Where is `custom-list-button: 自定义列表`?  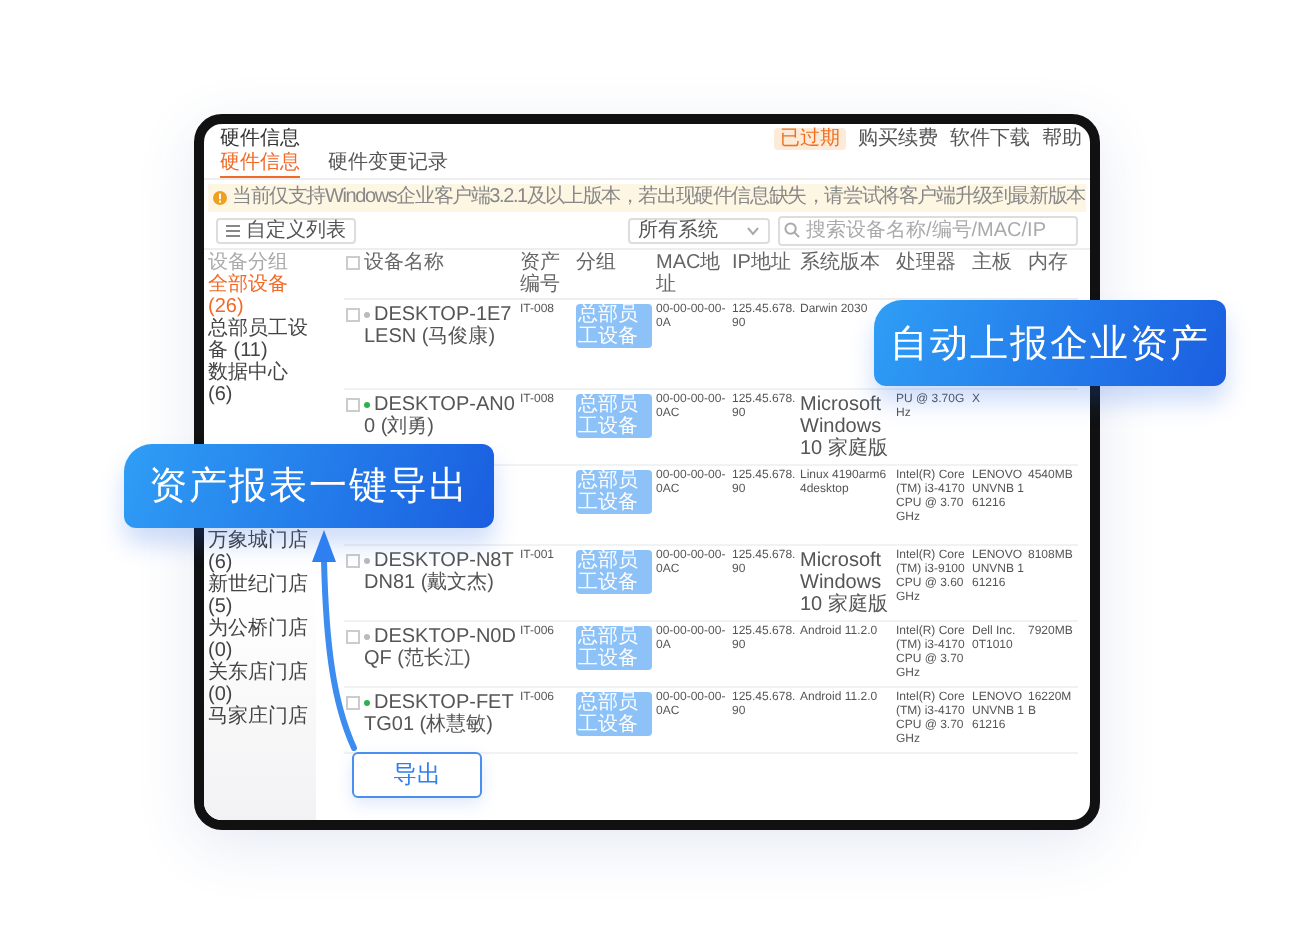
custom-list-button: 自定义列表 is located at coordinates (286, 230).